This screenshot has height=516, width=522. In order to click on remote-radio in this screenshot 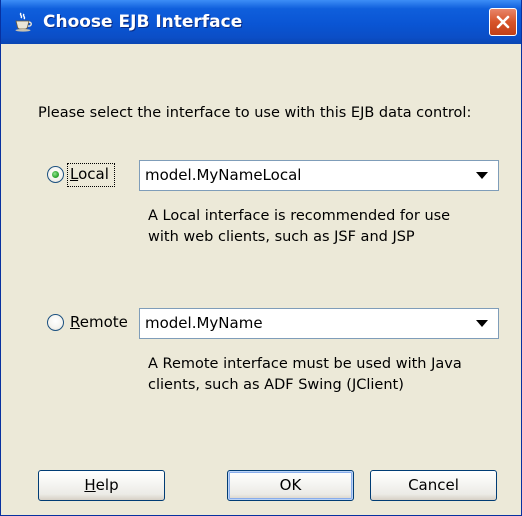, I will do `click(55, 322)`.